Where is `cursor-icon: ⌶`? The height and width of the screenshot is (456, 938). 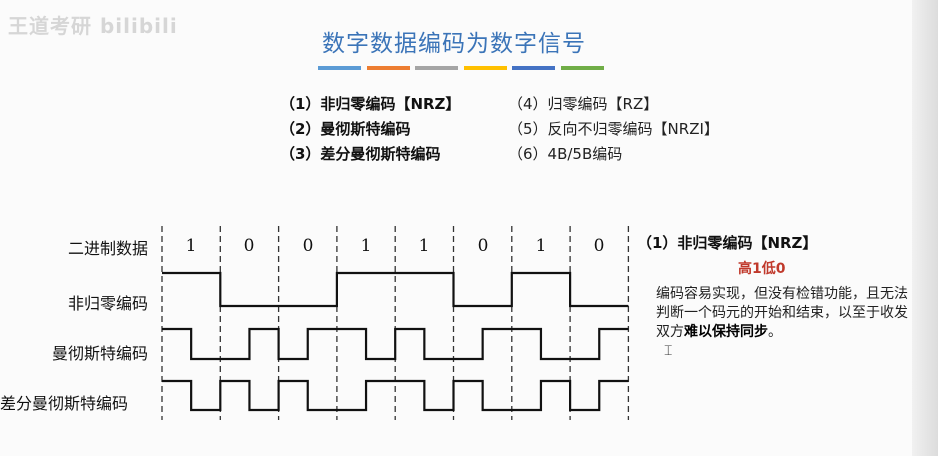 cursor-icon: ⌶ is located at coordinates (668, 351).